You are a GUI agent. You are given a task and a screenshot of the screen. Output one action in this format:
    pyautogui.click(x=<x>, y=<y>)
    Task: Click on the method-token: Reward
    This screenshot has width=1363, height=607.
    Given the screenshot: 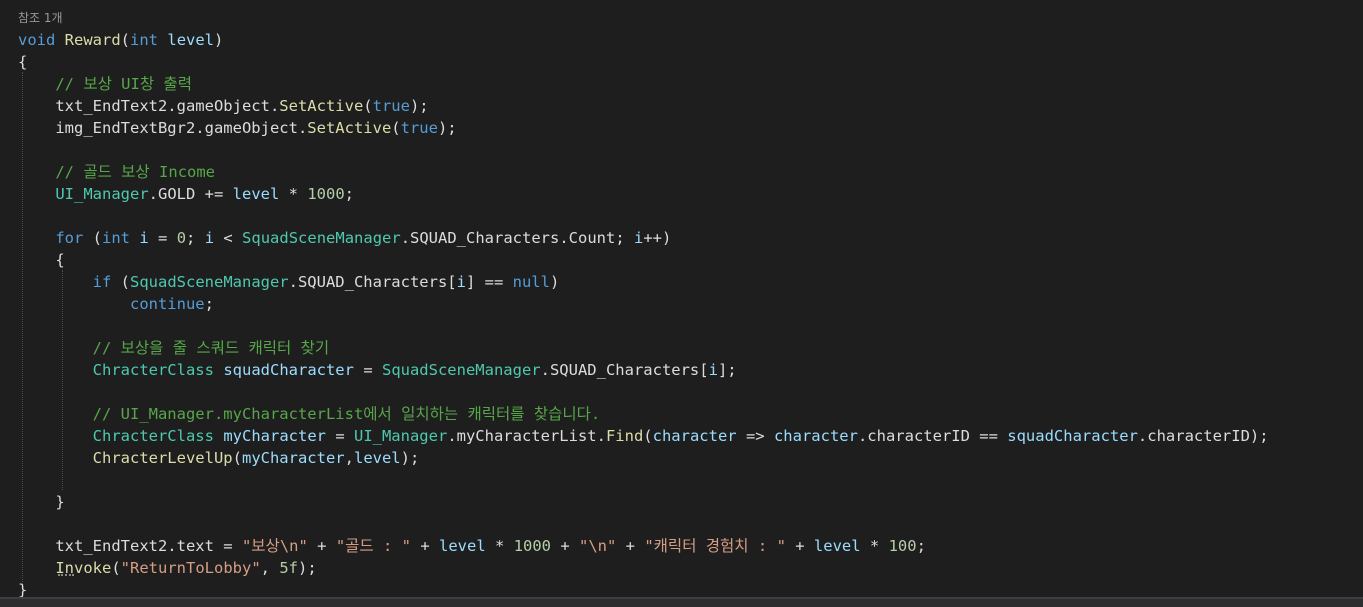 What is the action you would take?
    pyautogui.click(x=92, y=40)
    